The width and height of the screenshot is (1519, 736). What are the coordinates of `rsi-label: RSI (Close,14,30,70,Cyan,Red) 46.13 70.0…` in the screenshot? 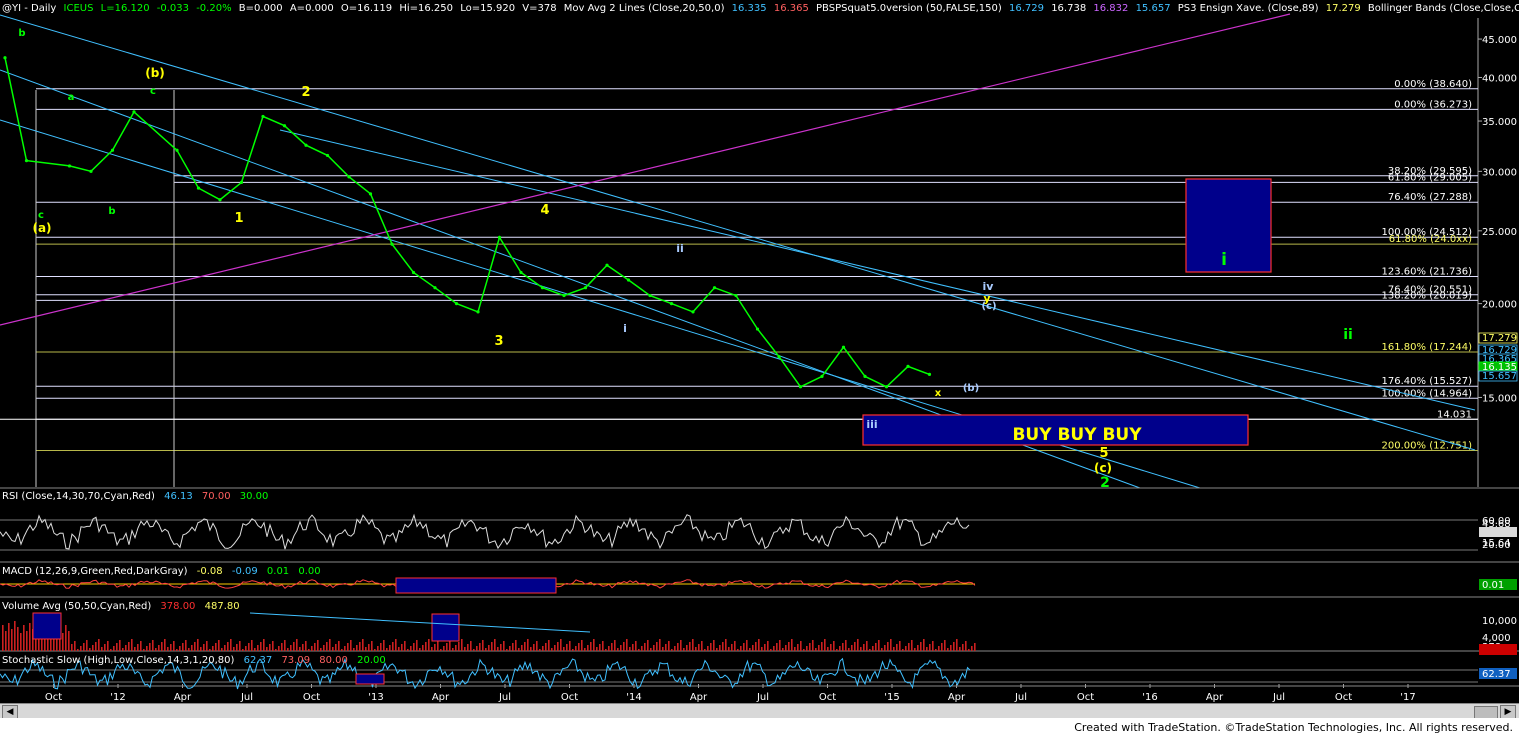 It's located at (138, 496).